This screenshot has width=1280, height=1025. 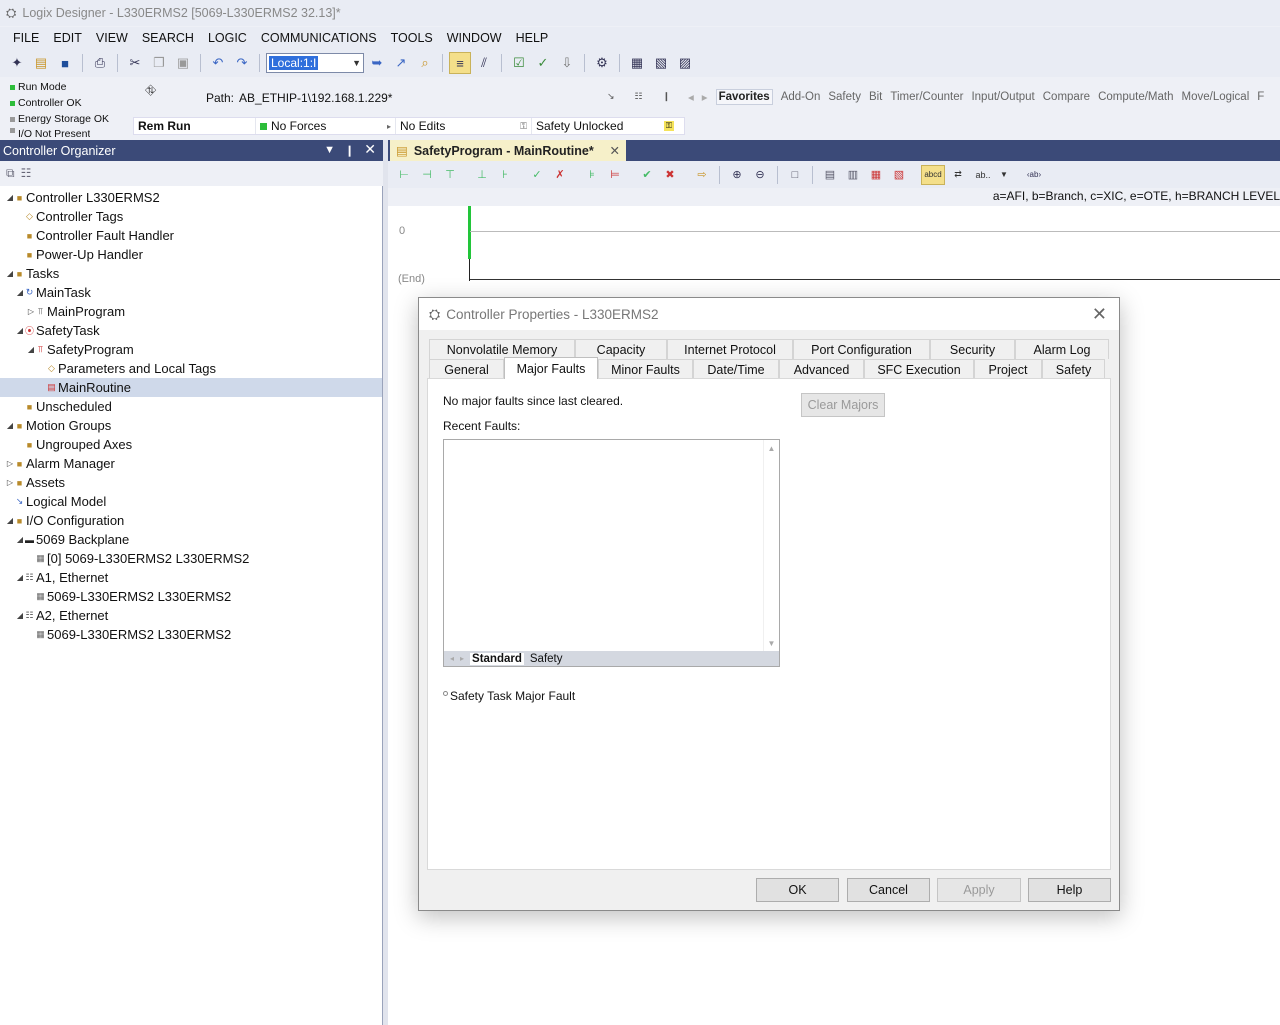 I want to click on untest-edits-icon: ✖, so click(x=670, y=175).